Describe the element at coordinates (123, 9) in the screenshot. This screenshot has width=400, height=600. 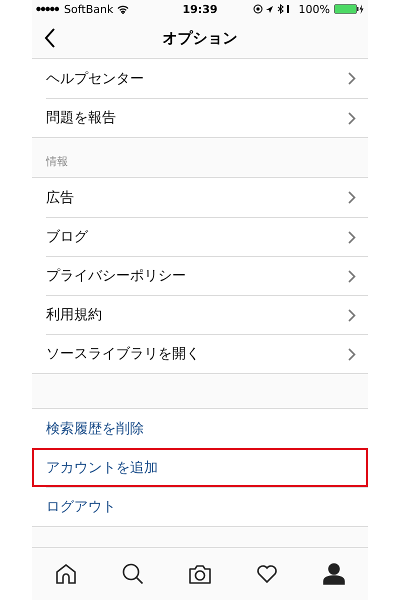
I see `wifi-icon` at that location.